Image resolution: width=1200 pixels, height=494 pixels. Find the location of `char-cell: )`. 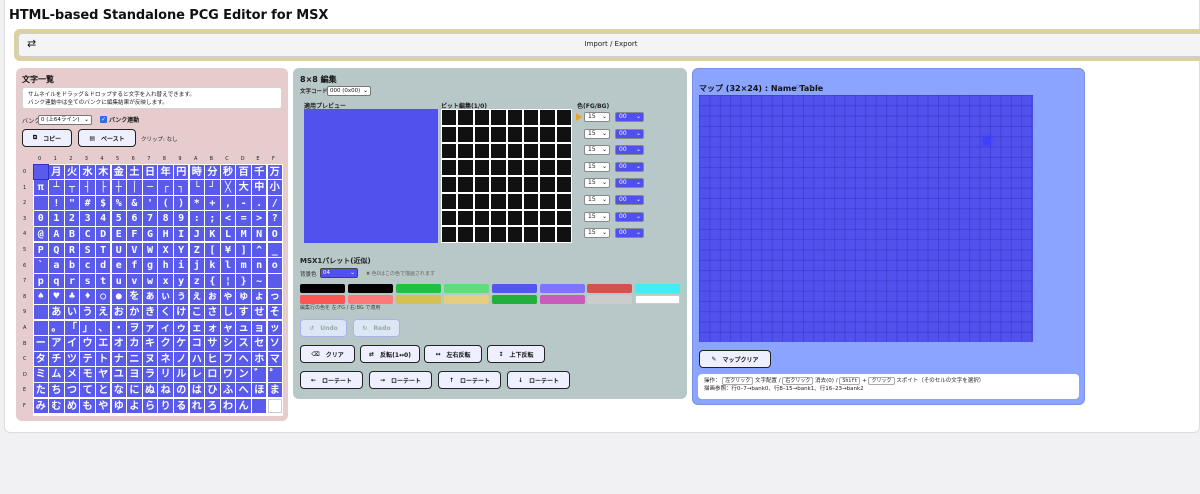

char-cell: ) is located at coordinates (181, 203).